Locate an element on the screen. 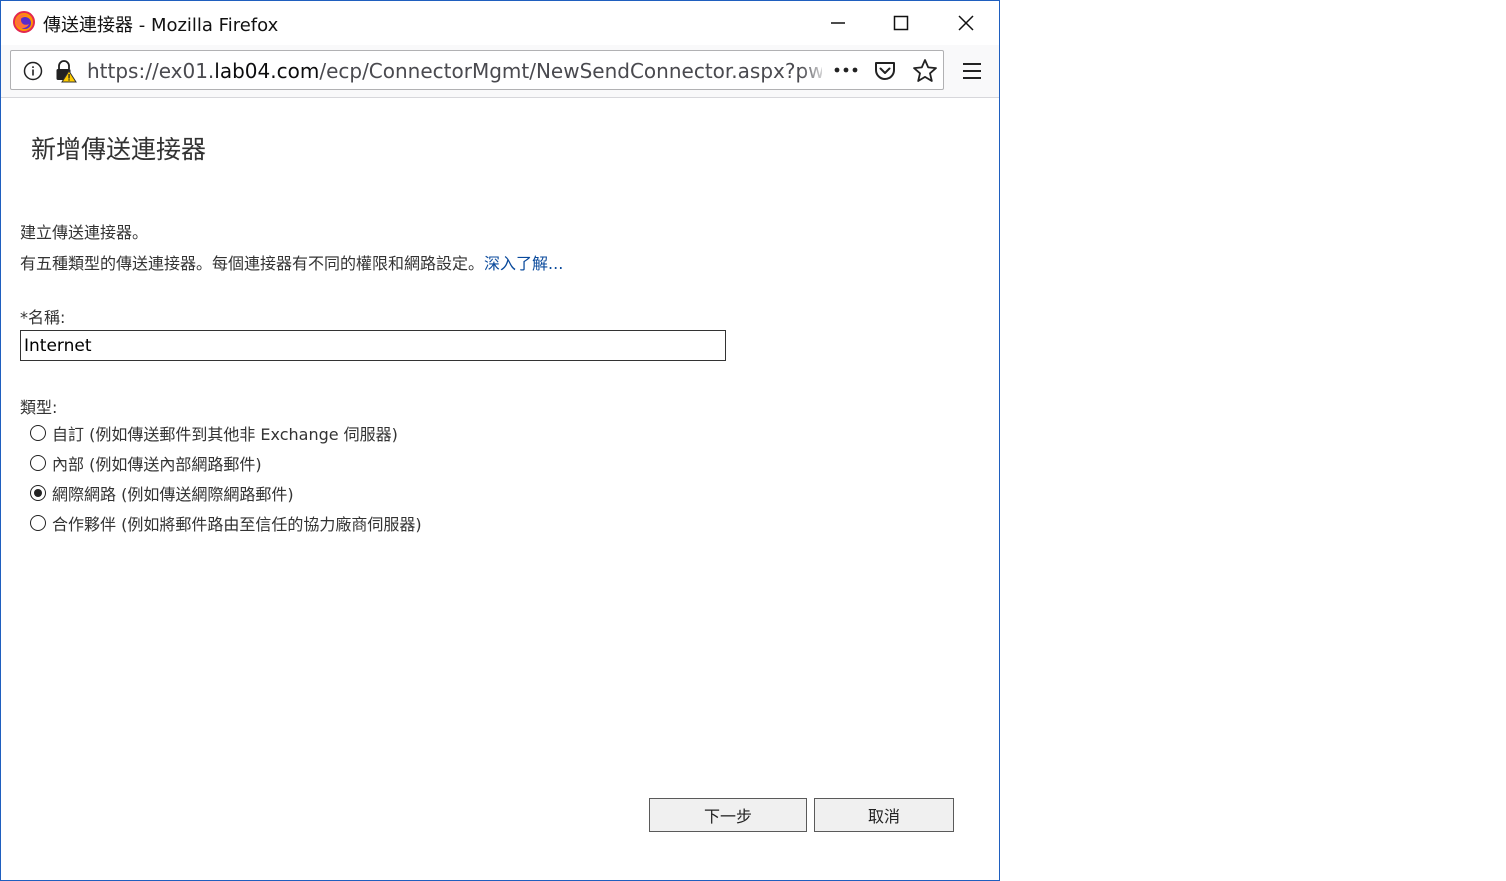  minimize-icon is located at coordinates (838, 23).